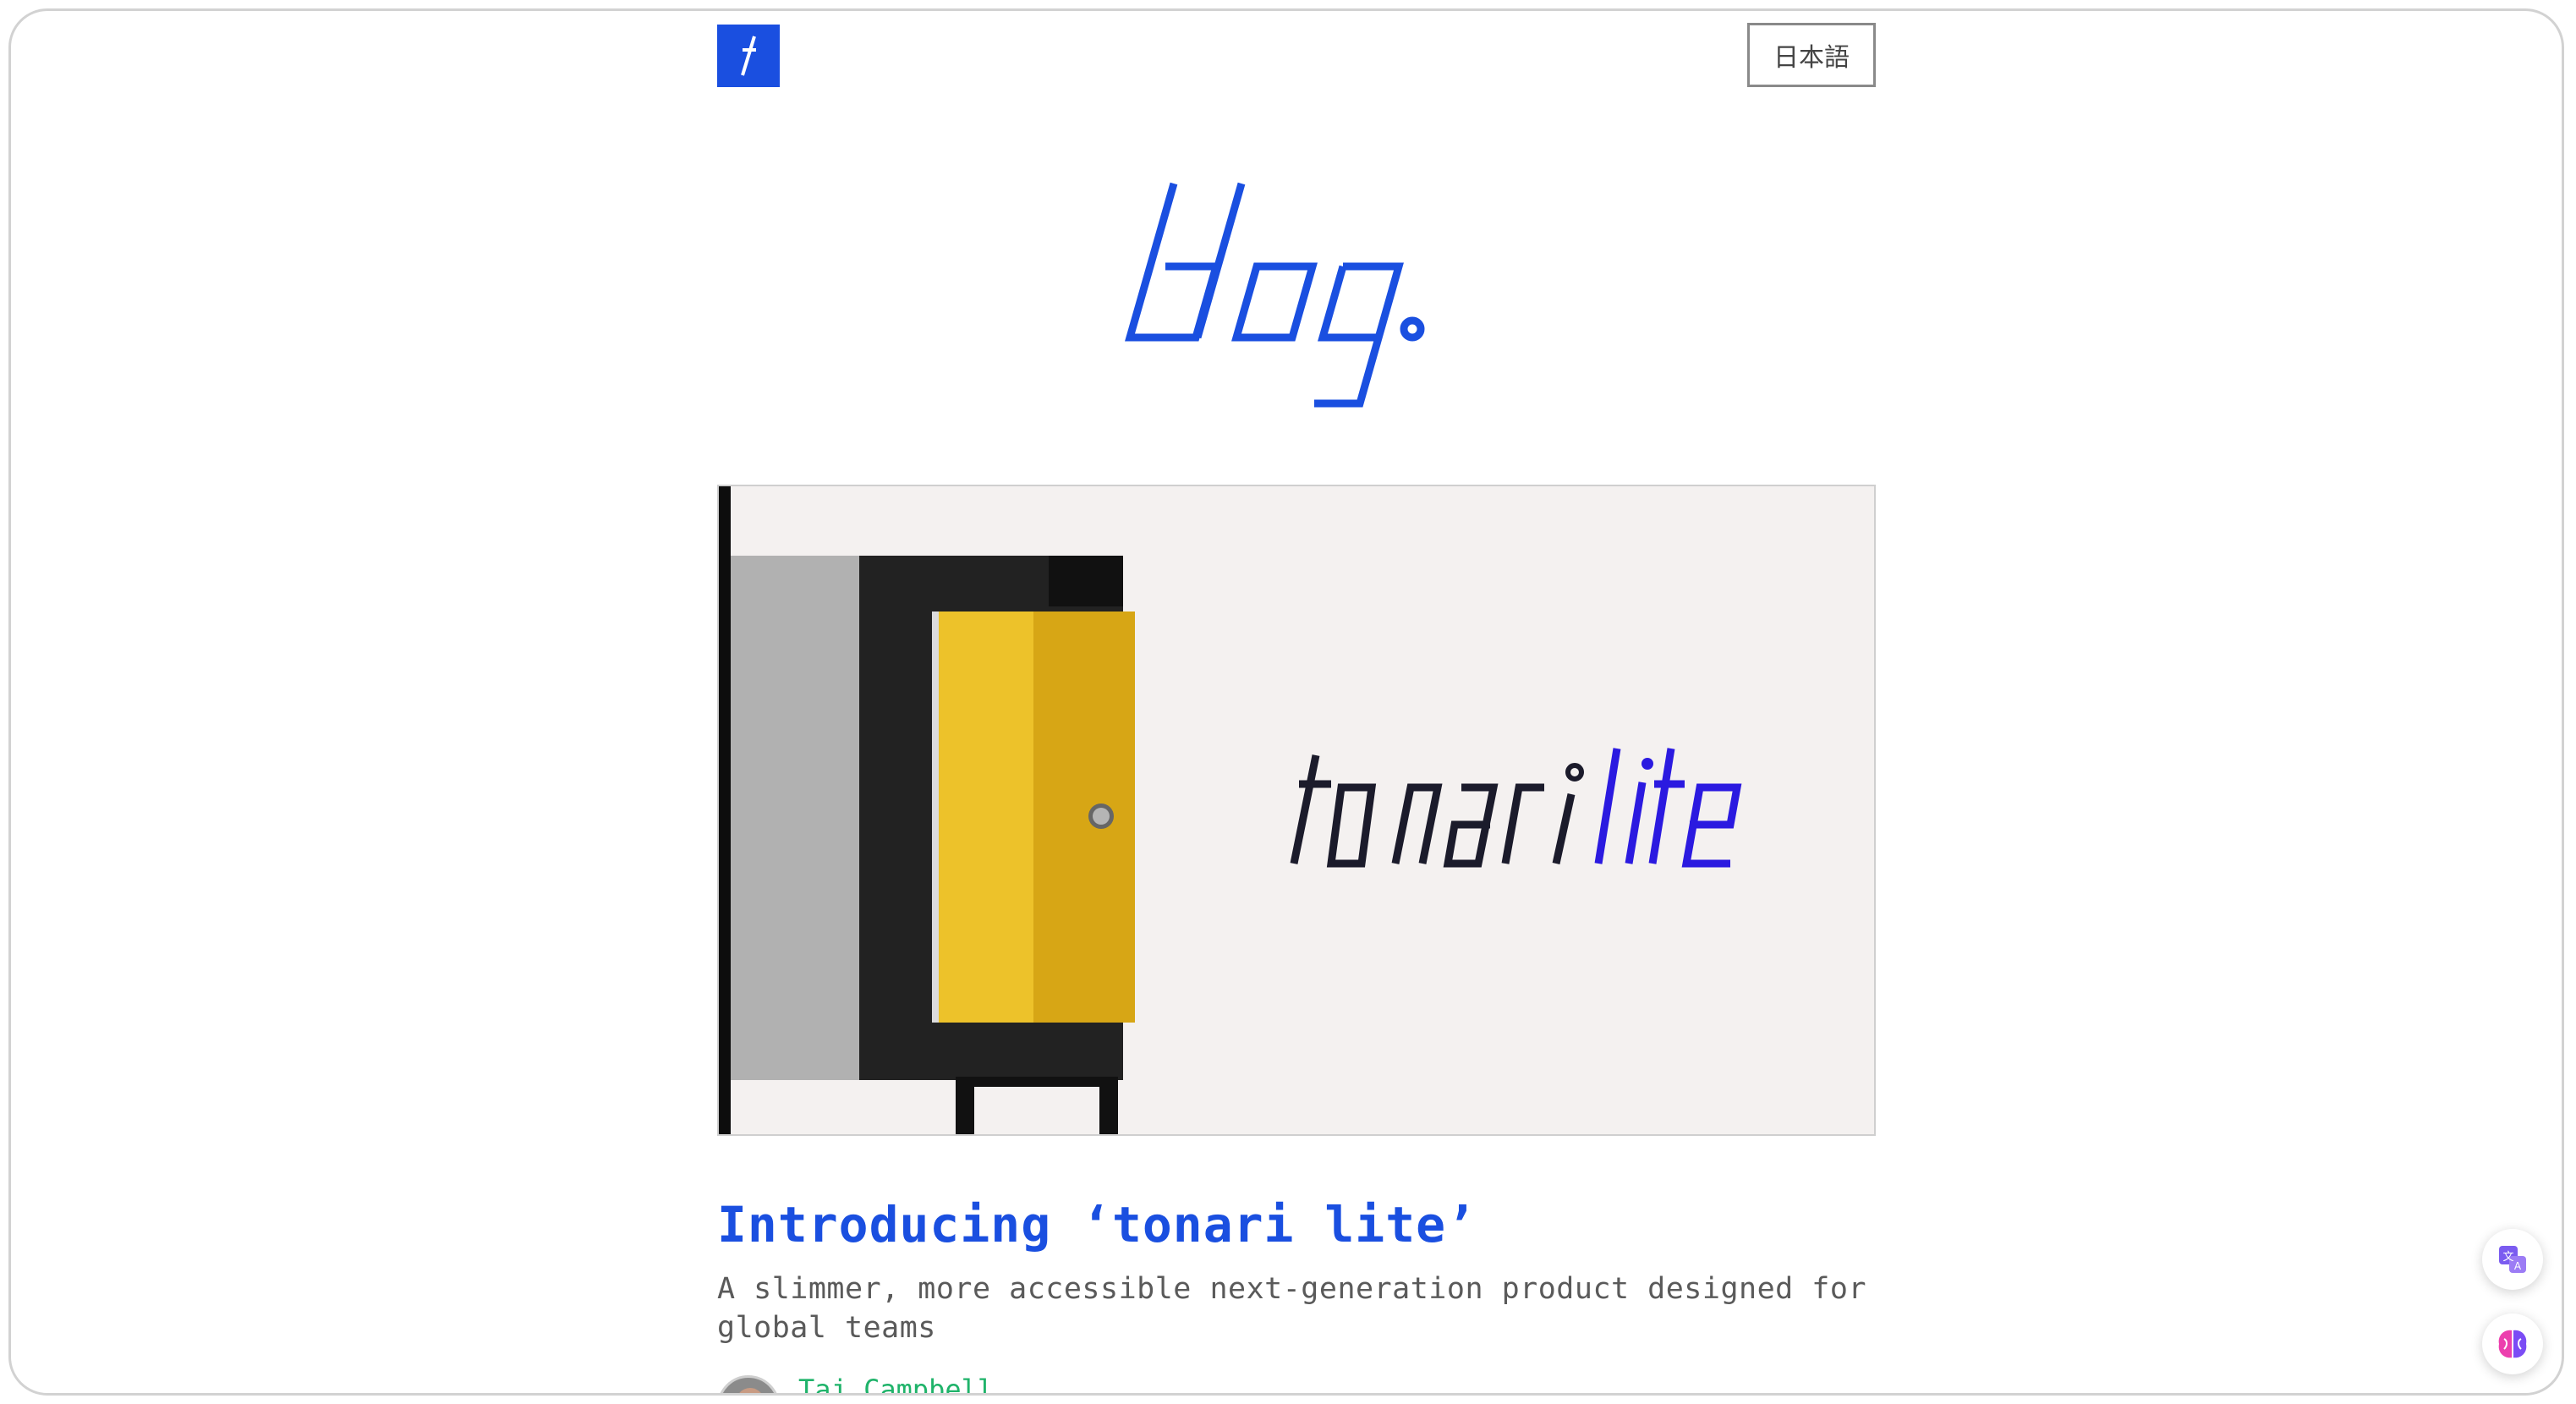 Image resolution: width=2576 pixels, height=1404 pixels. I want to click on svg-text: 文, so click(2507, 1258).